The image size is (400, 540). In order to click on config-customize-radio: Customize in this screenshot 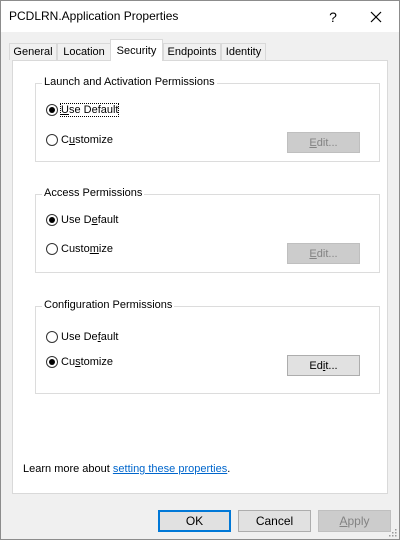, I will do `click(79, 362)`.